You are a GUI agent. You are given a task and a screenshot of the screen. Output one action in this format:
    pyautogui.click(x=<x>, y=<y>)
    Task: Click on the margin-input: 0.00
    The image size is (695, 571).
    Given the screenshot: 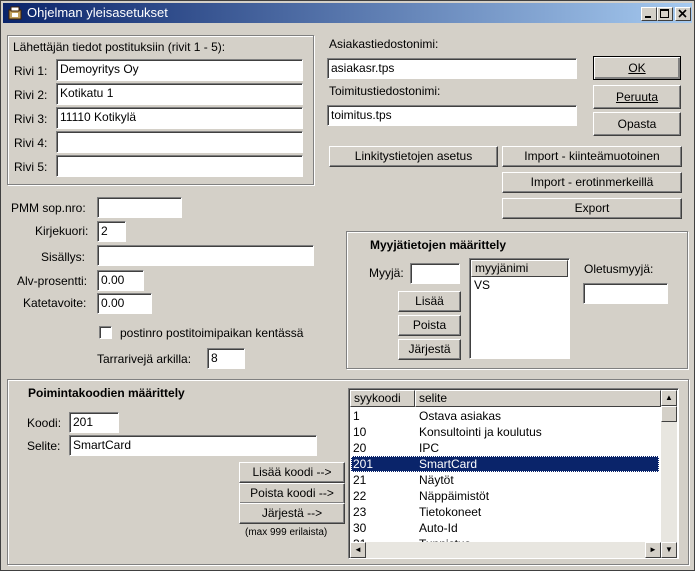 What is the action you would take?
    pyautogui.click(x=124, y=303)
    